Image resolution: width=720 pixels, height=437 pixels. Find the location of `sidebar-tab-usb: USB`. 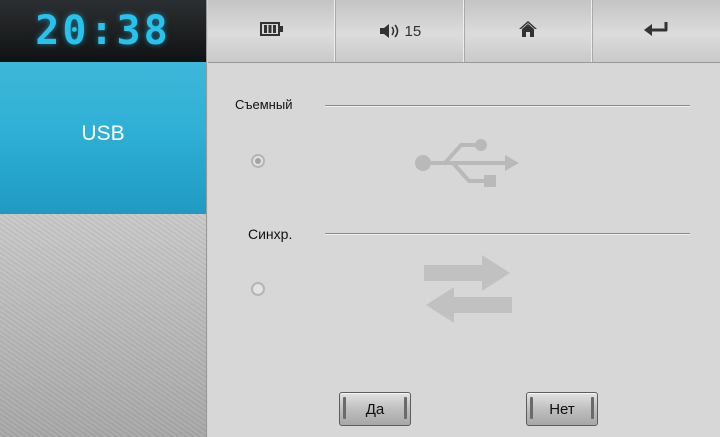

sidebar-tab-usb: USB is located at coordinates (103, 138).